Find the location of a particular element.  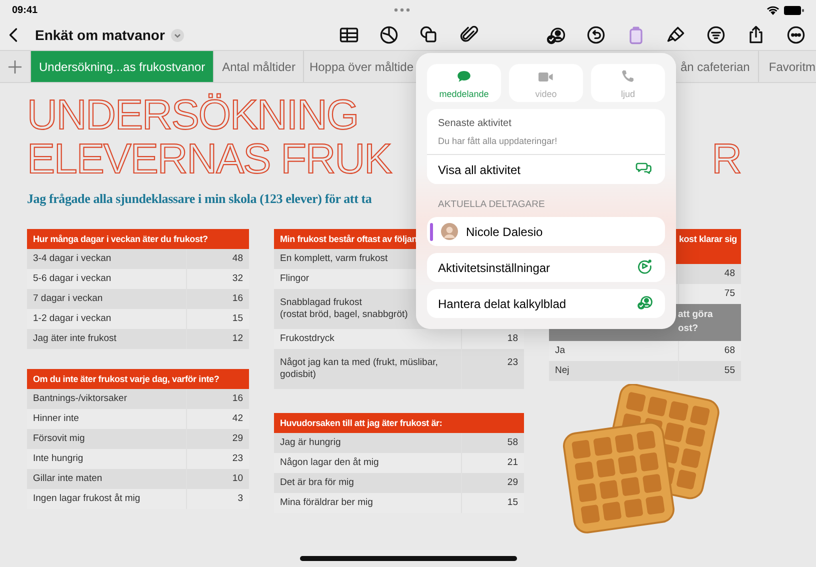

participants-heading: AKTUELLA DELTAGARE is located at coordinates (491, 204).